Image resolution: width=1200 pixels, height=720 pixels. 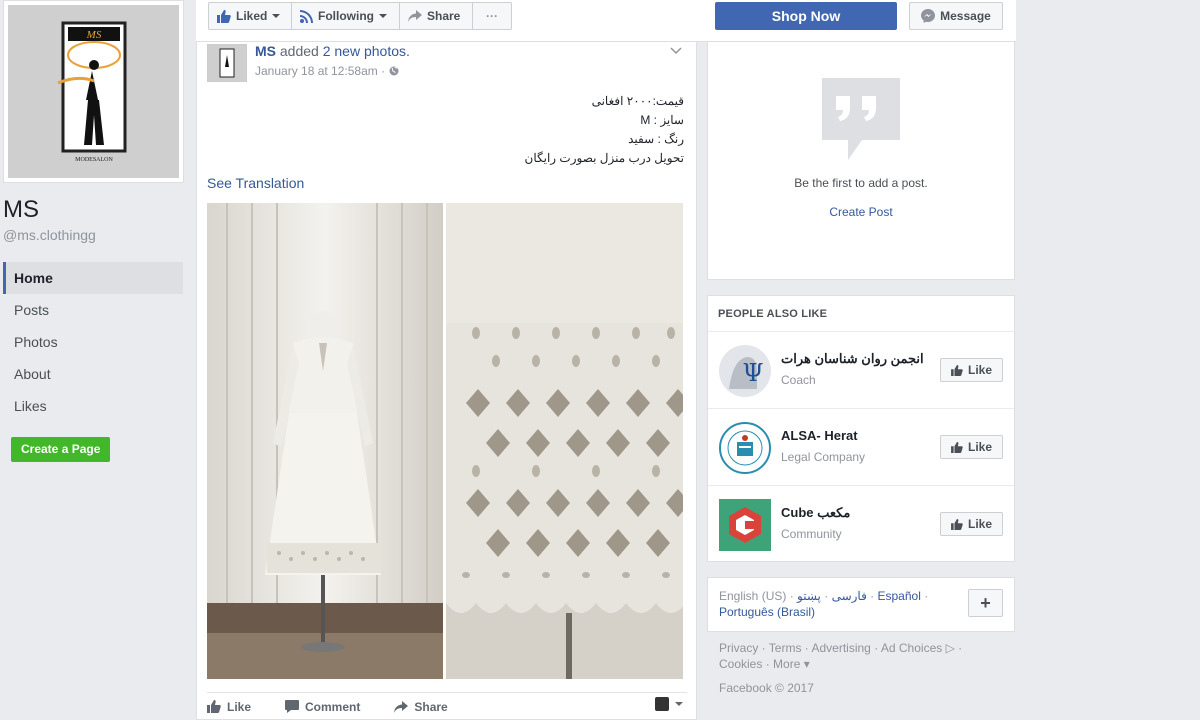 I want to click on suggested-page-name: ALSA- Herat, so click(x=819, y=435).